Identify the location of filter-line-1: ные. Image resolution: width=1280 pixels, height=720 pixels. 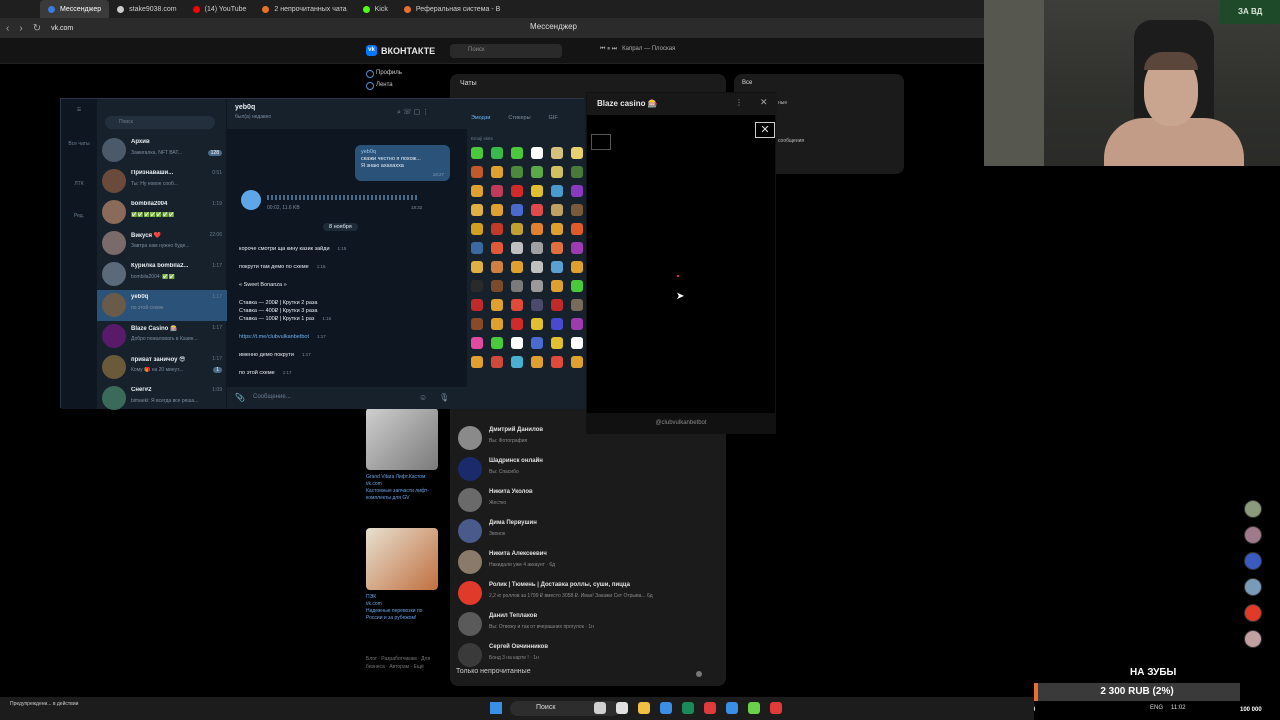
(782, 103).